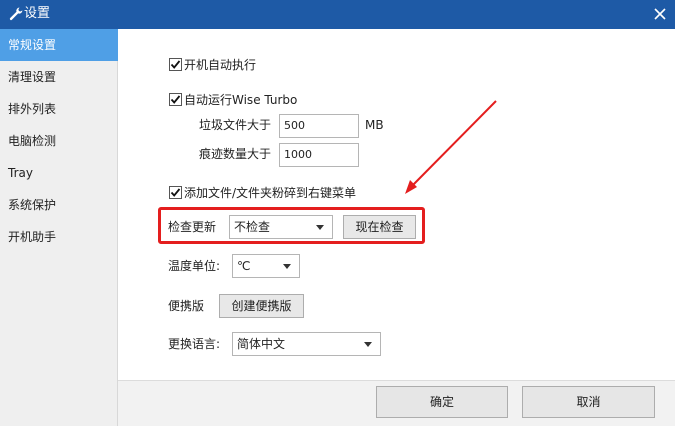  What do you see at coordinates (235, 154) in the screenshot?
I see `trace-count-label: 痕迹数量大于` at bounding box center [235, 154].